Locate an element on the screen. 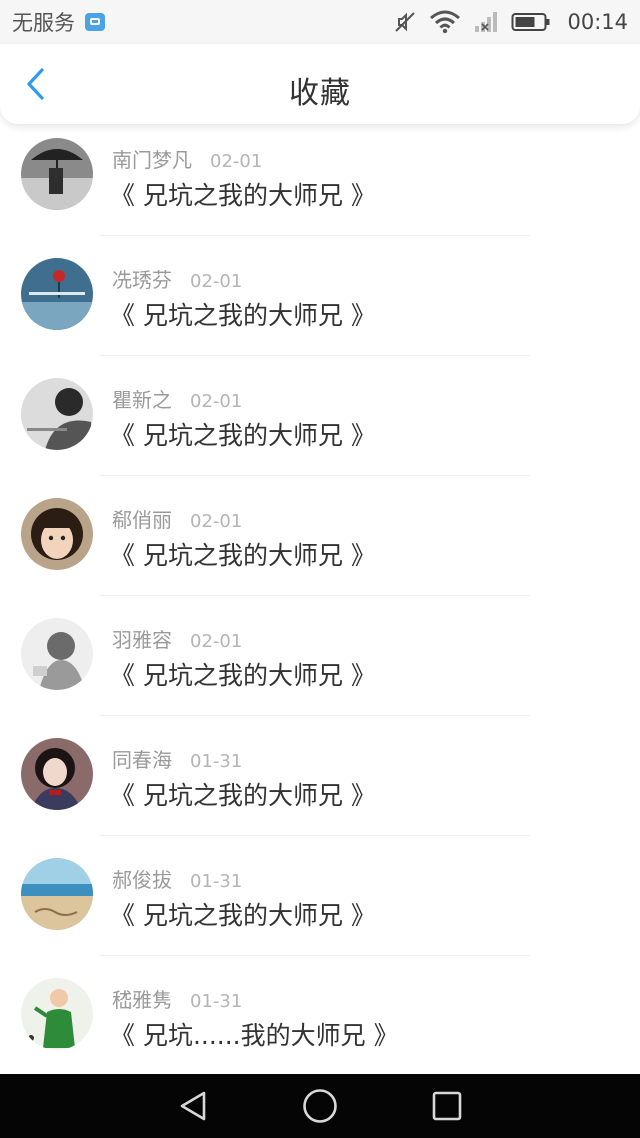 This screenshot has width=640, height=1138. nav-recents-button is located at coordinates (447, 1106).